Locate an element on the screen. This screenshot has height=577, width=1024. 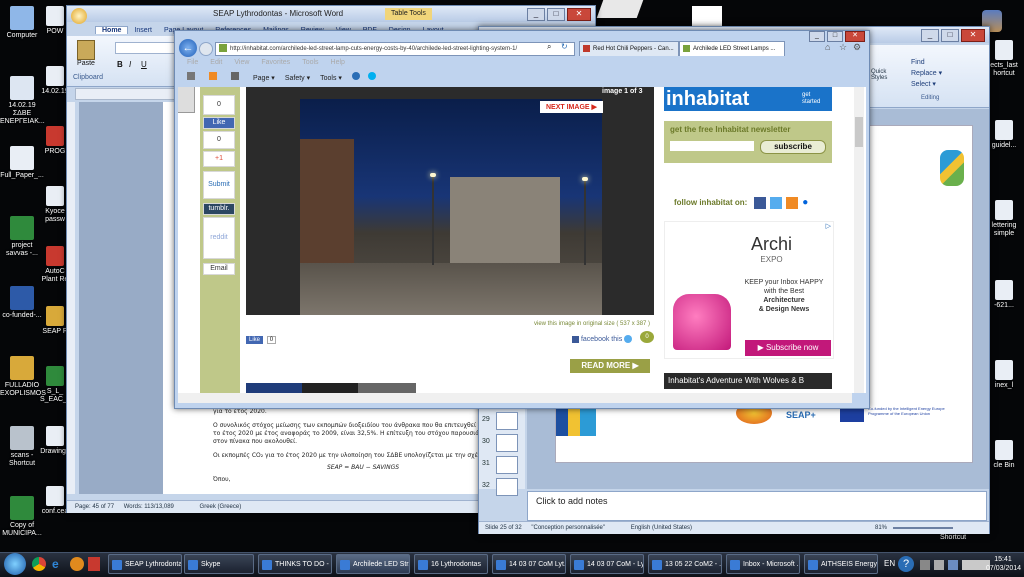
slide-thumbnail is located at coordinates (507, 465).